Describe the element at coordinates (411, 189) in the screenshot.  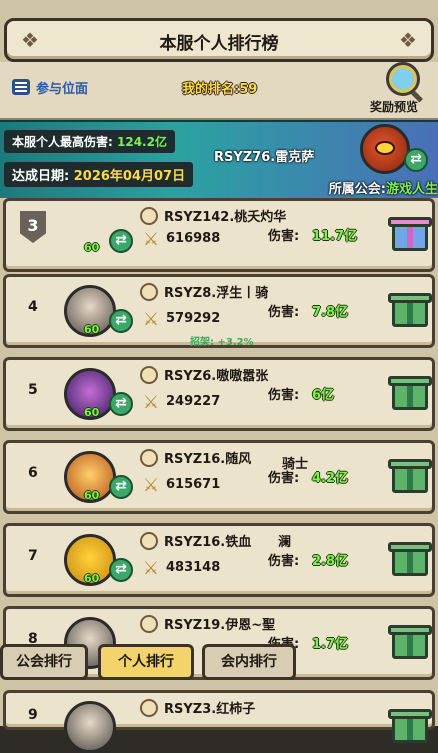
I see `guild-value: 游戏人生` at that location.